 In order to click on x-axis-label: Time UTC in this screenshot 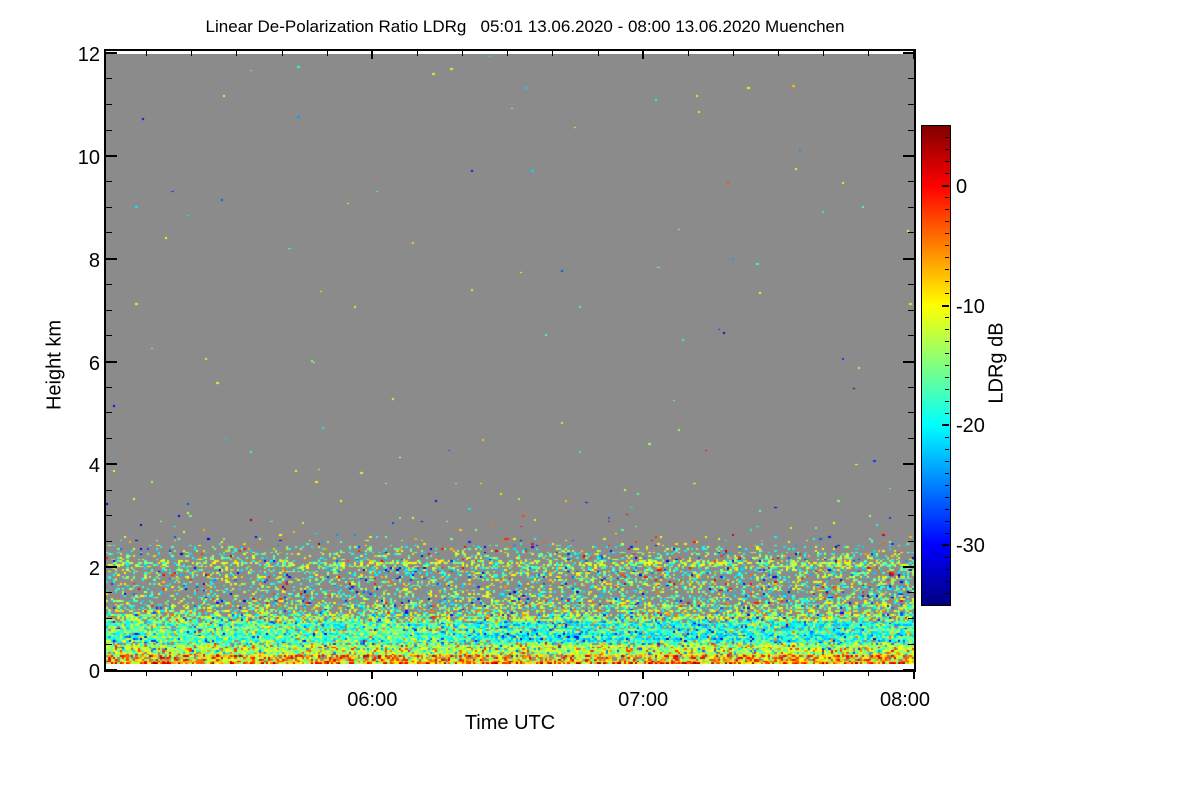, I will do `click(510, 723)`.